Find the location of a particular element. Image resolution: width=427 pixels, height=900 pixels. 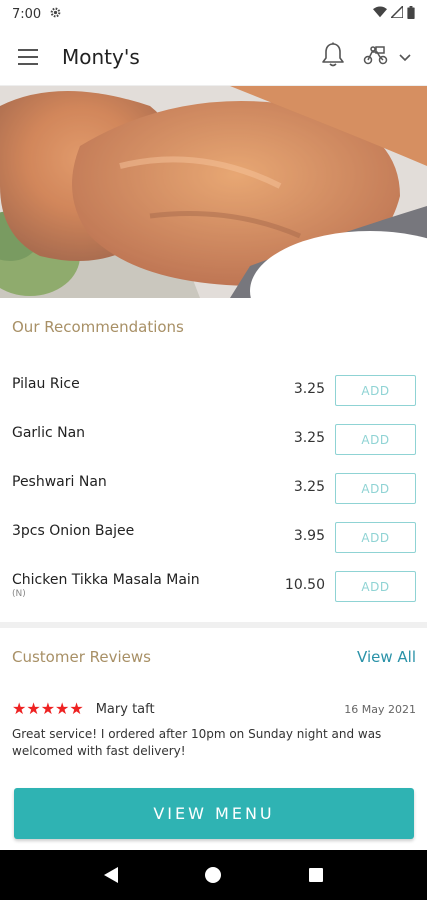

page-title: Monty's is located at coordinates (101, 56).